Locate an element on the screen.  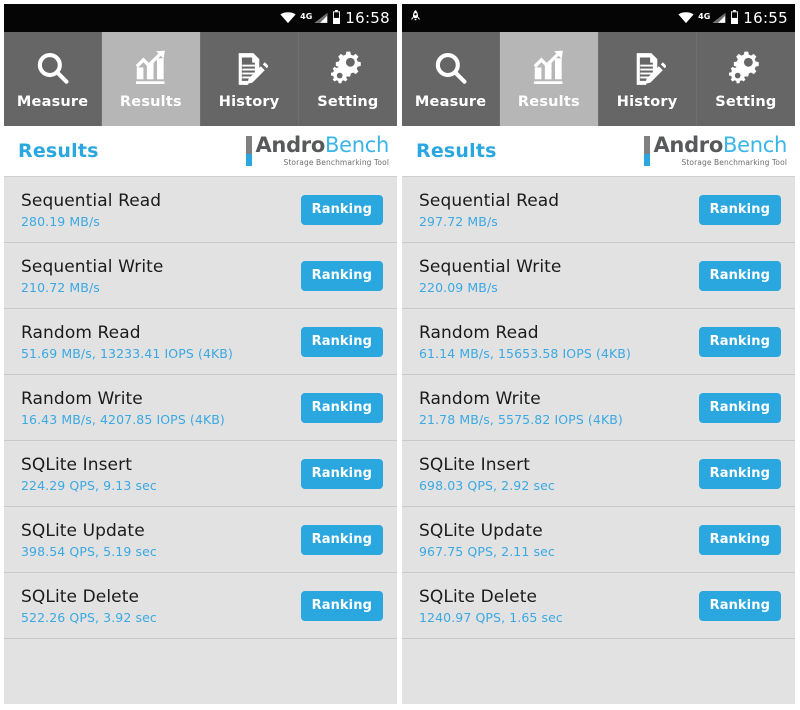
status-bar-clock: 16:58 is located at coordinates (367, 18).